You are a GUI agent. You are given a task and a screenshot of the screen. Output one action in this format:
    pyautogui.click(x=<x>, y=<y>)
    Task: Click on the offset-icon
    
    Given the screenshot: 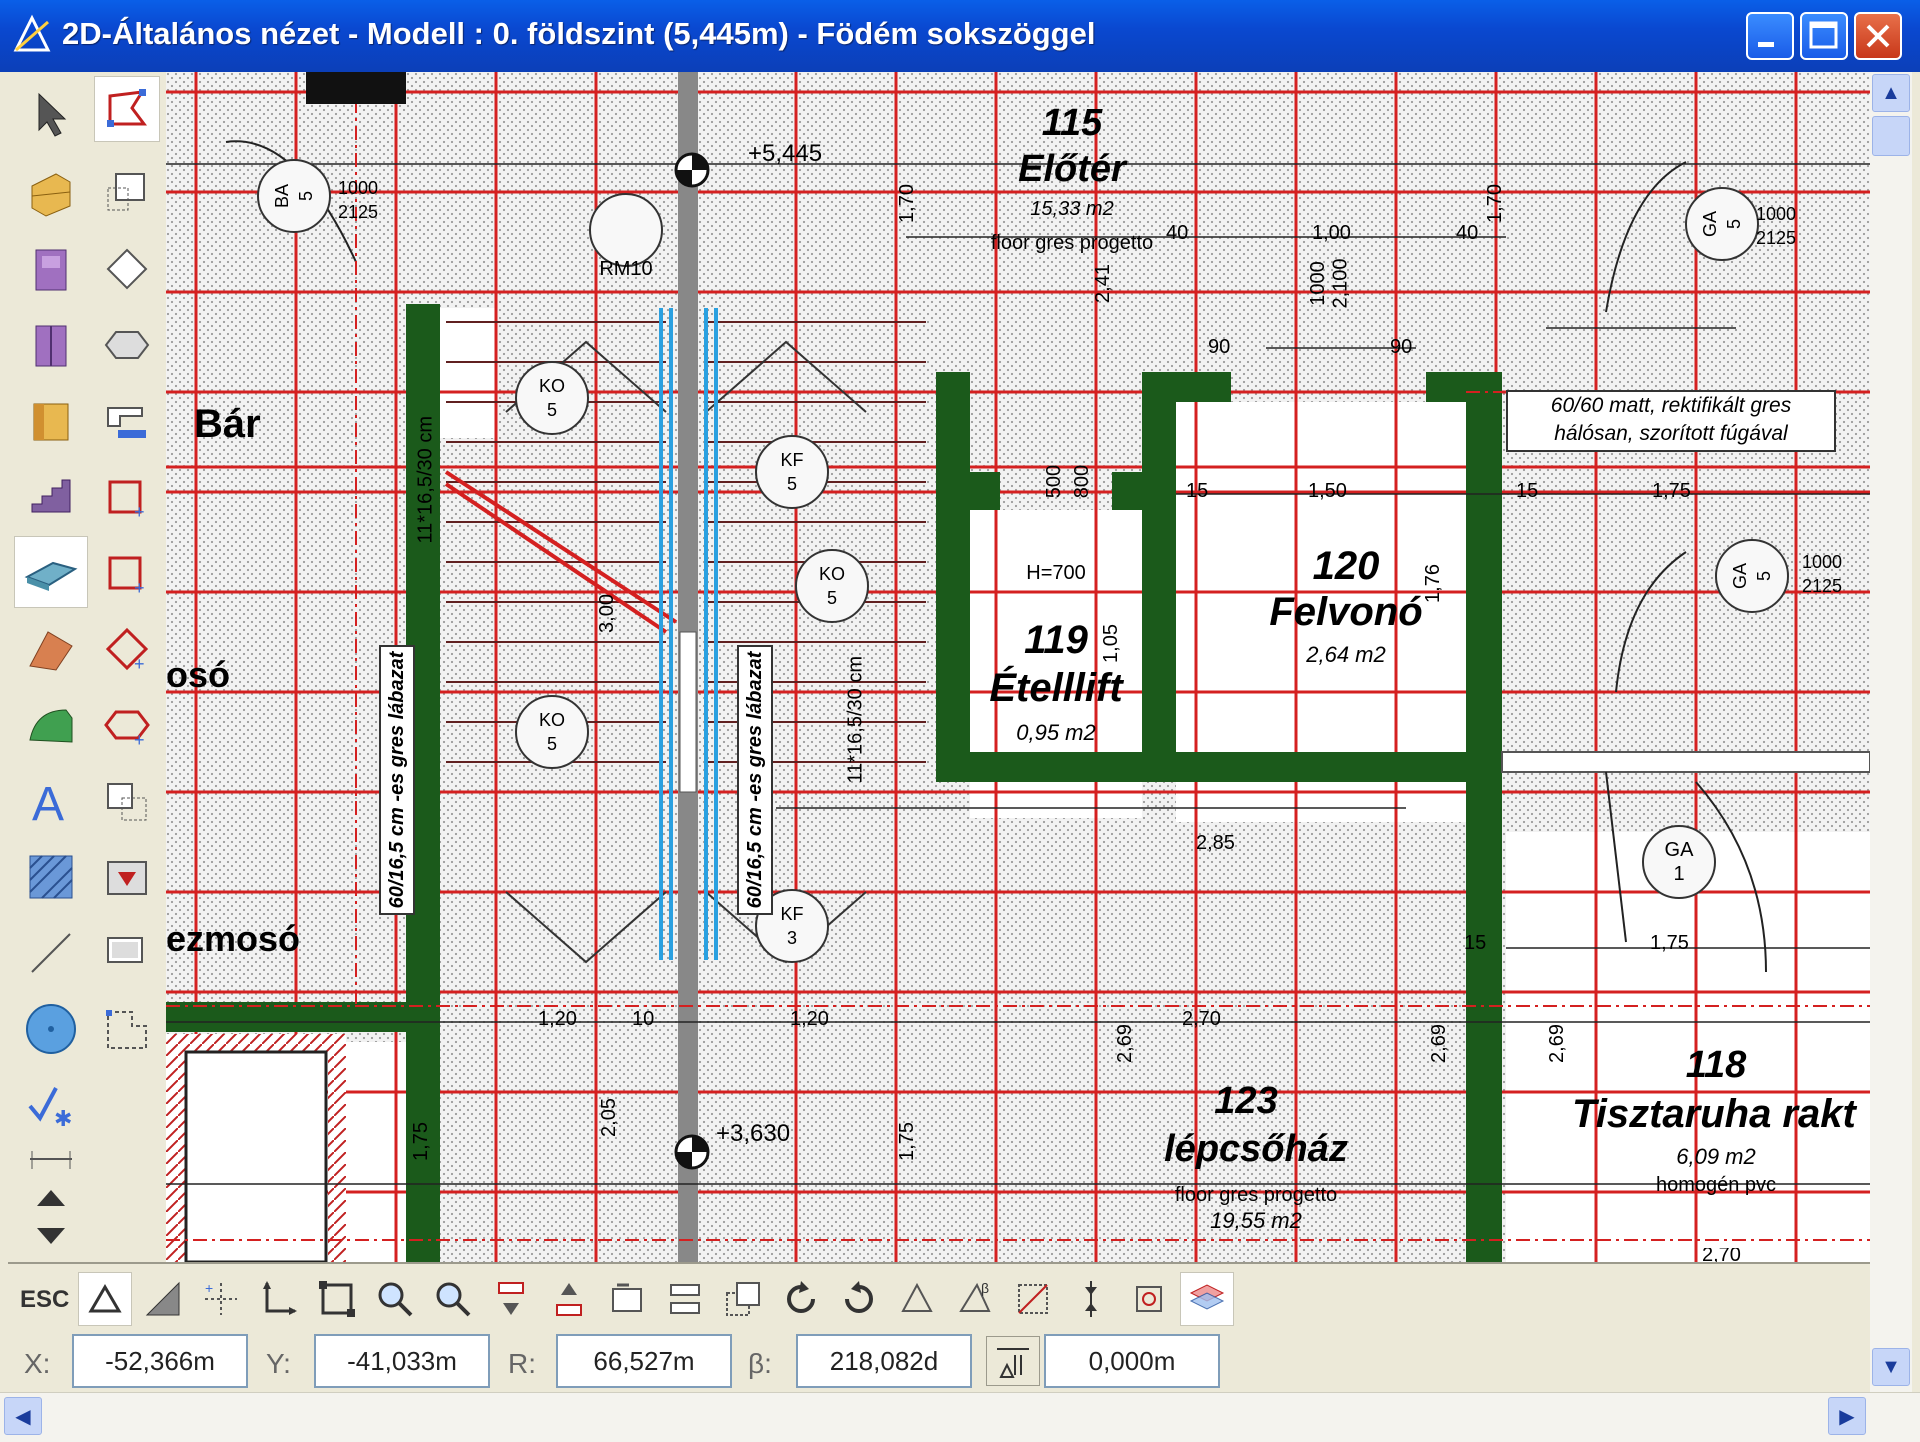 What is the action you would take?
    pyautogui.click(x=743, y=1299)
    